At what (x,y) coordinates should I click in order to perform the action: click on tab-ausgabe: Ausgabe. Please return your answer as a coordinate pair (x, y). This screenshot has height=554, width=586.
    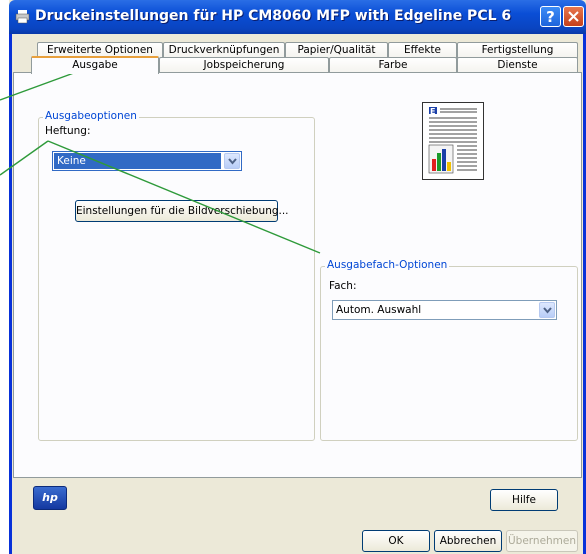
    Looking at the image, I should click on (95, 65).